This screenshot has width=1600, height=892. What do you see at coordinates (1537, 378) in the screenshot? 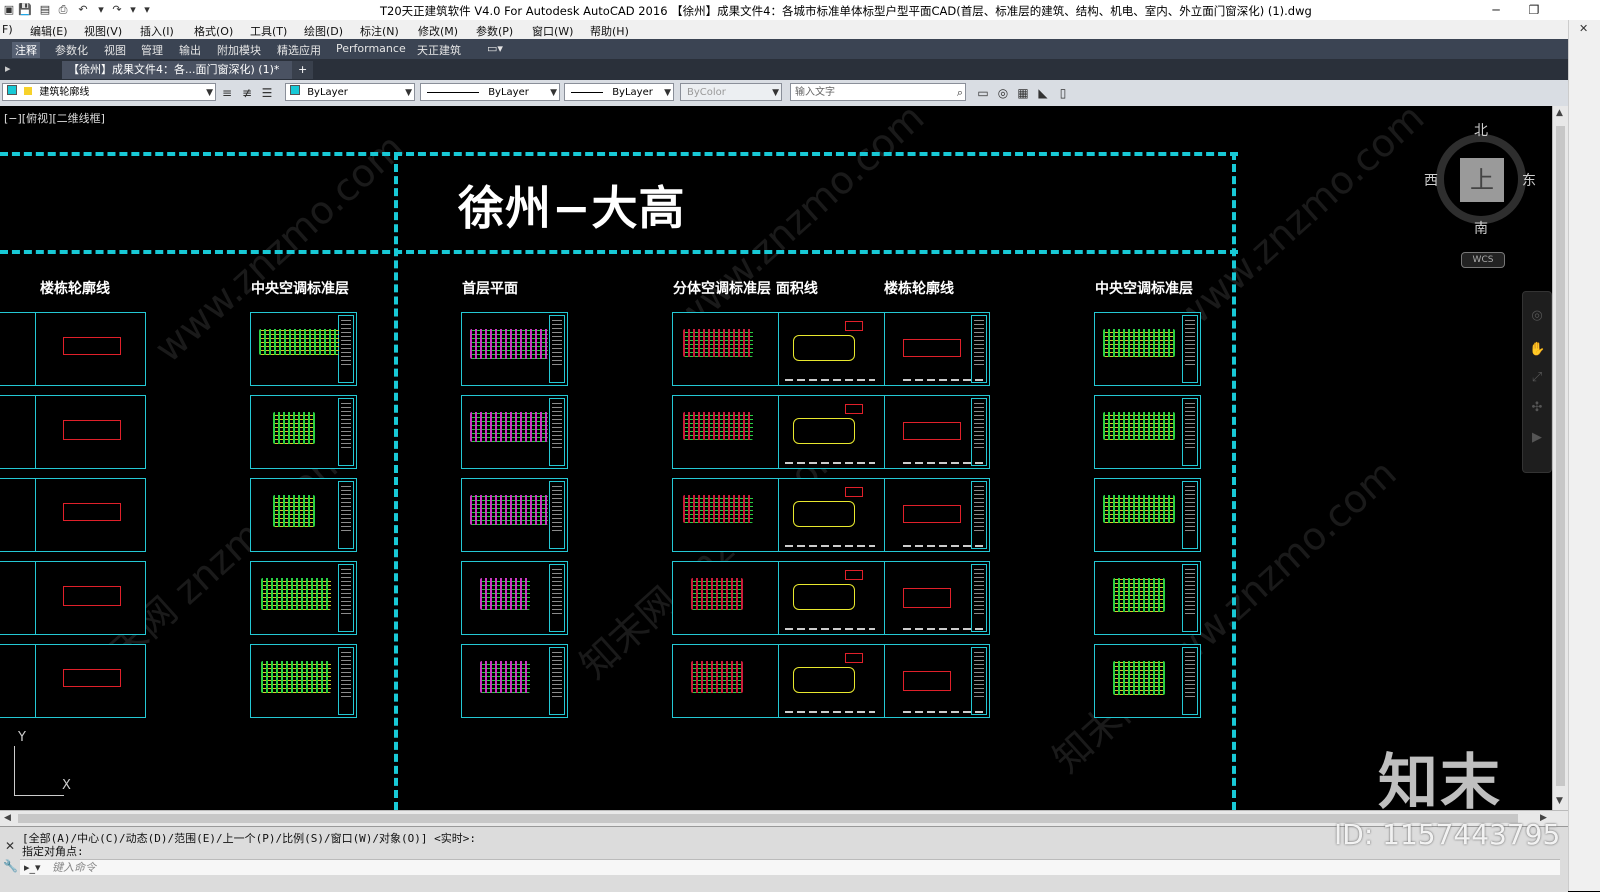
I see `zoom-extents-icon: ⤢` at bounding box center [1537, 378].